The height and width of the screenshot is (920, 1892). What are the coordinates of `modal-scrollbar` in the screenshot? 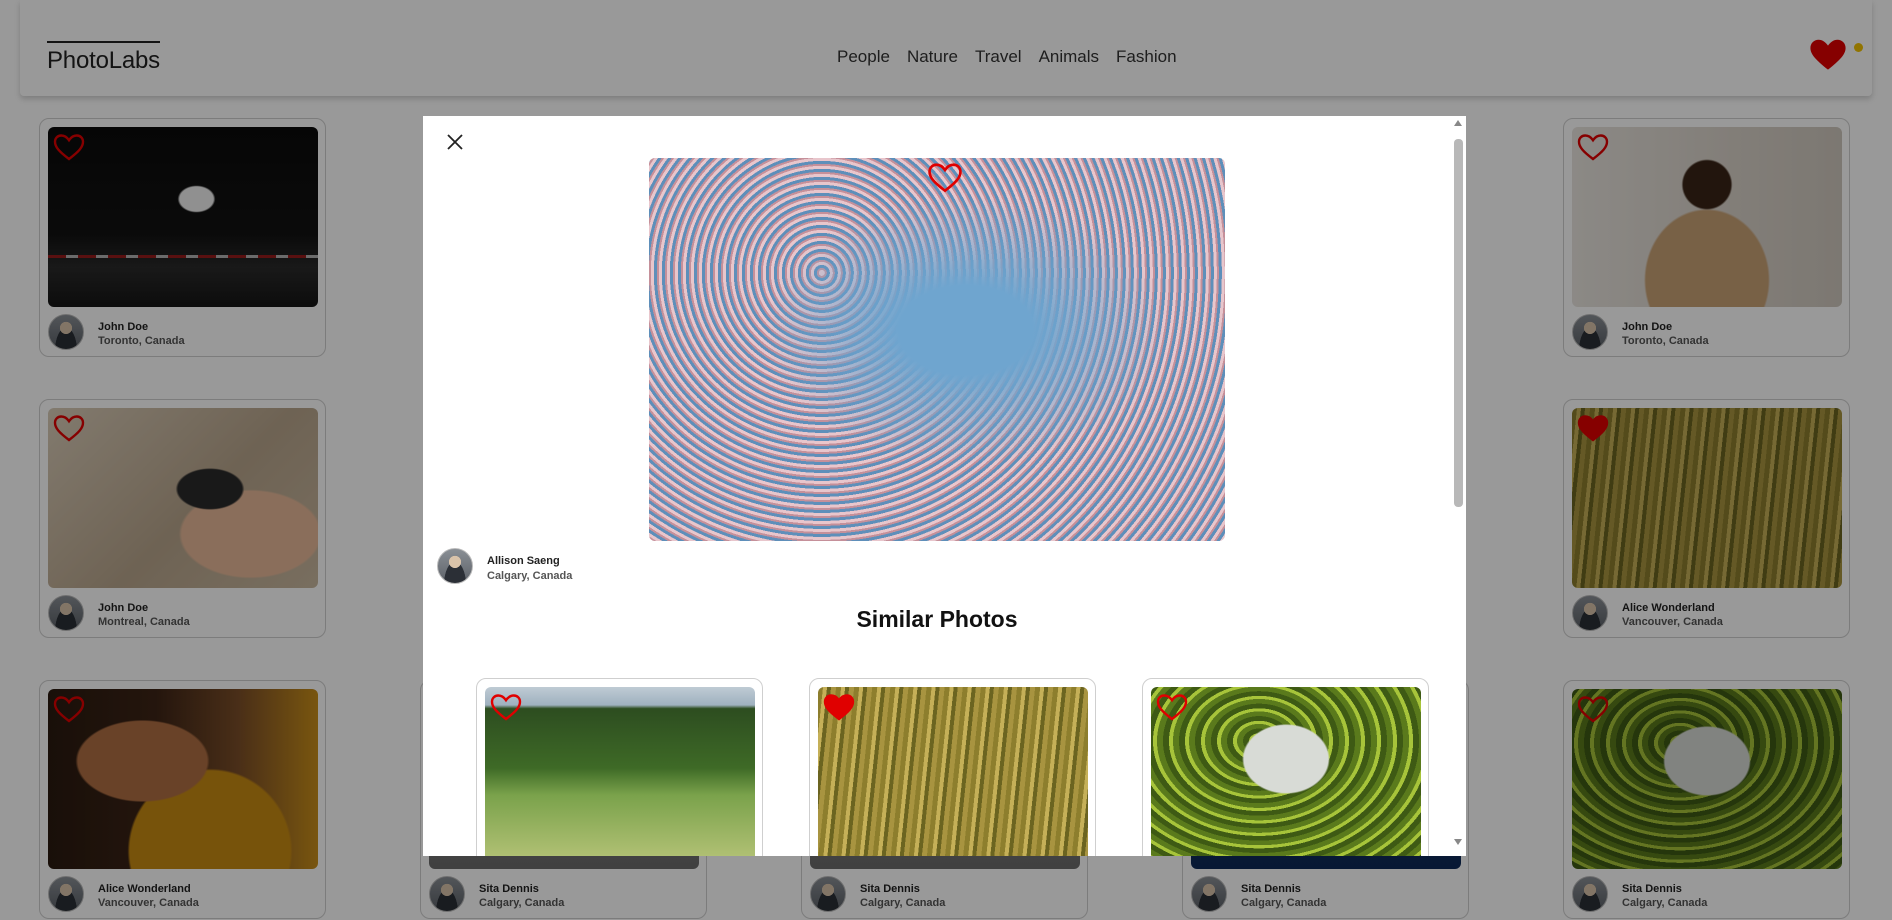 It's located at (1458, 486).